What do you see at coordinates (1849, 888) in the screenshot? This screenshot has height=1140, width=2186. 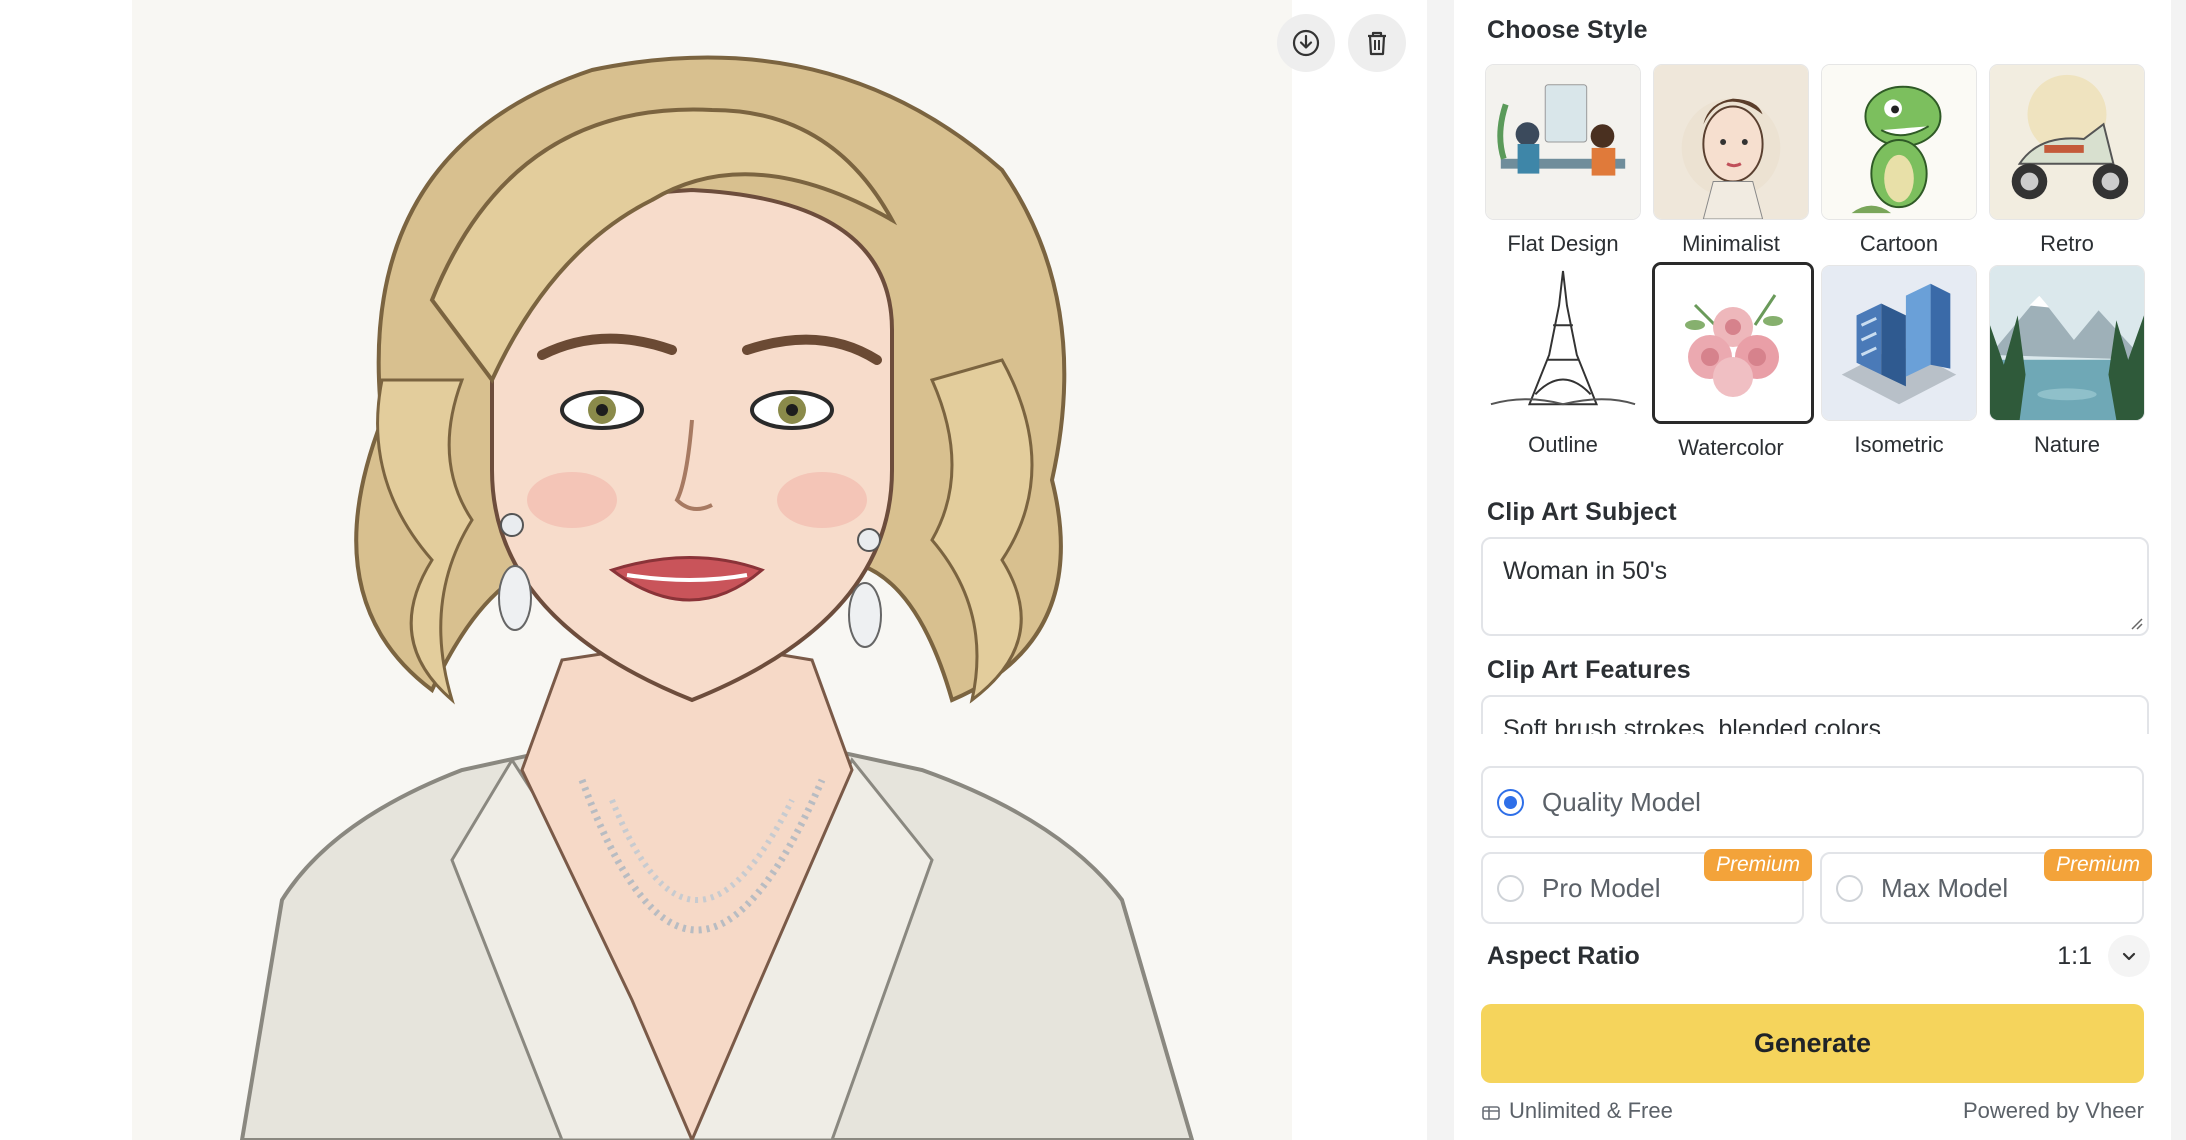 I see `max-model-radio` at bounding box center [1849, 888].